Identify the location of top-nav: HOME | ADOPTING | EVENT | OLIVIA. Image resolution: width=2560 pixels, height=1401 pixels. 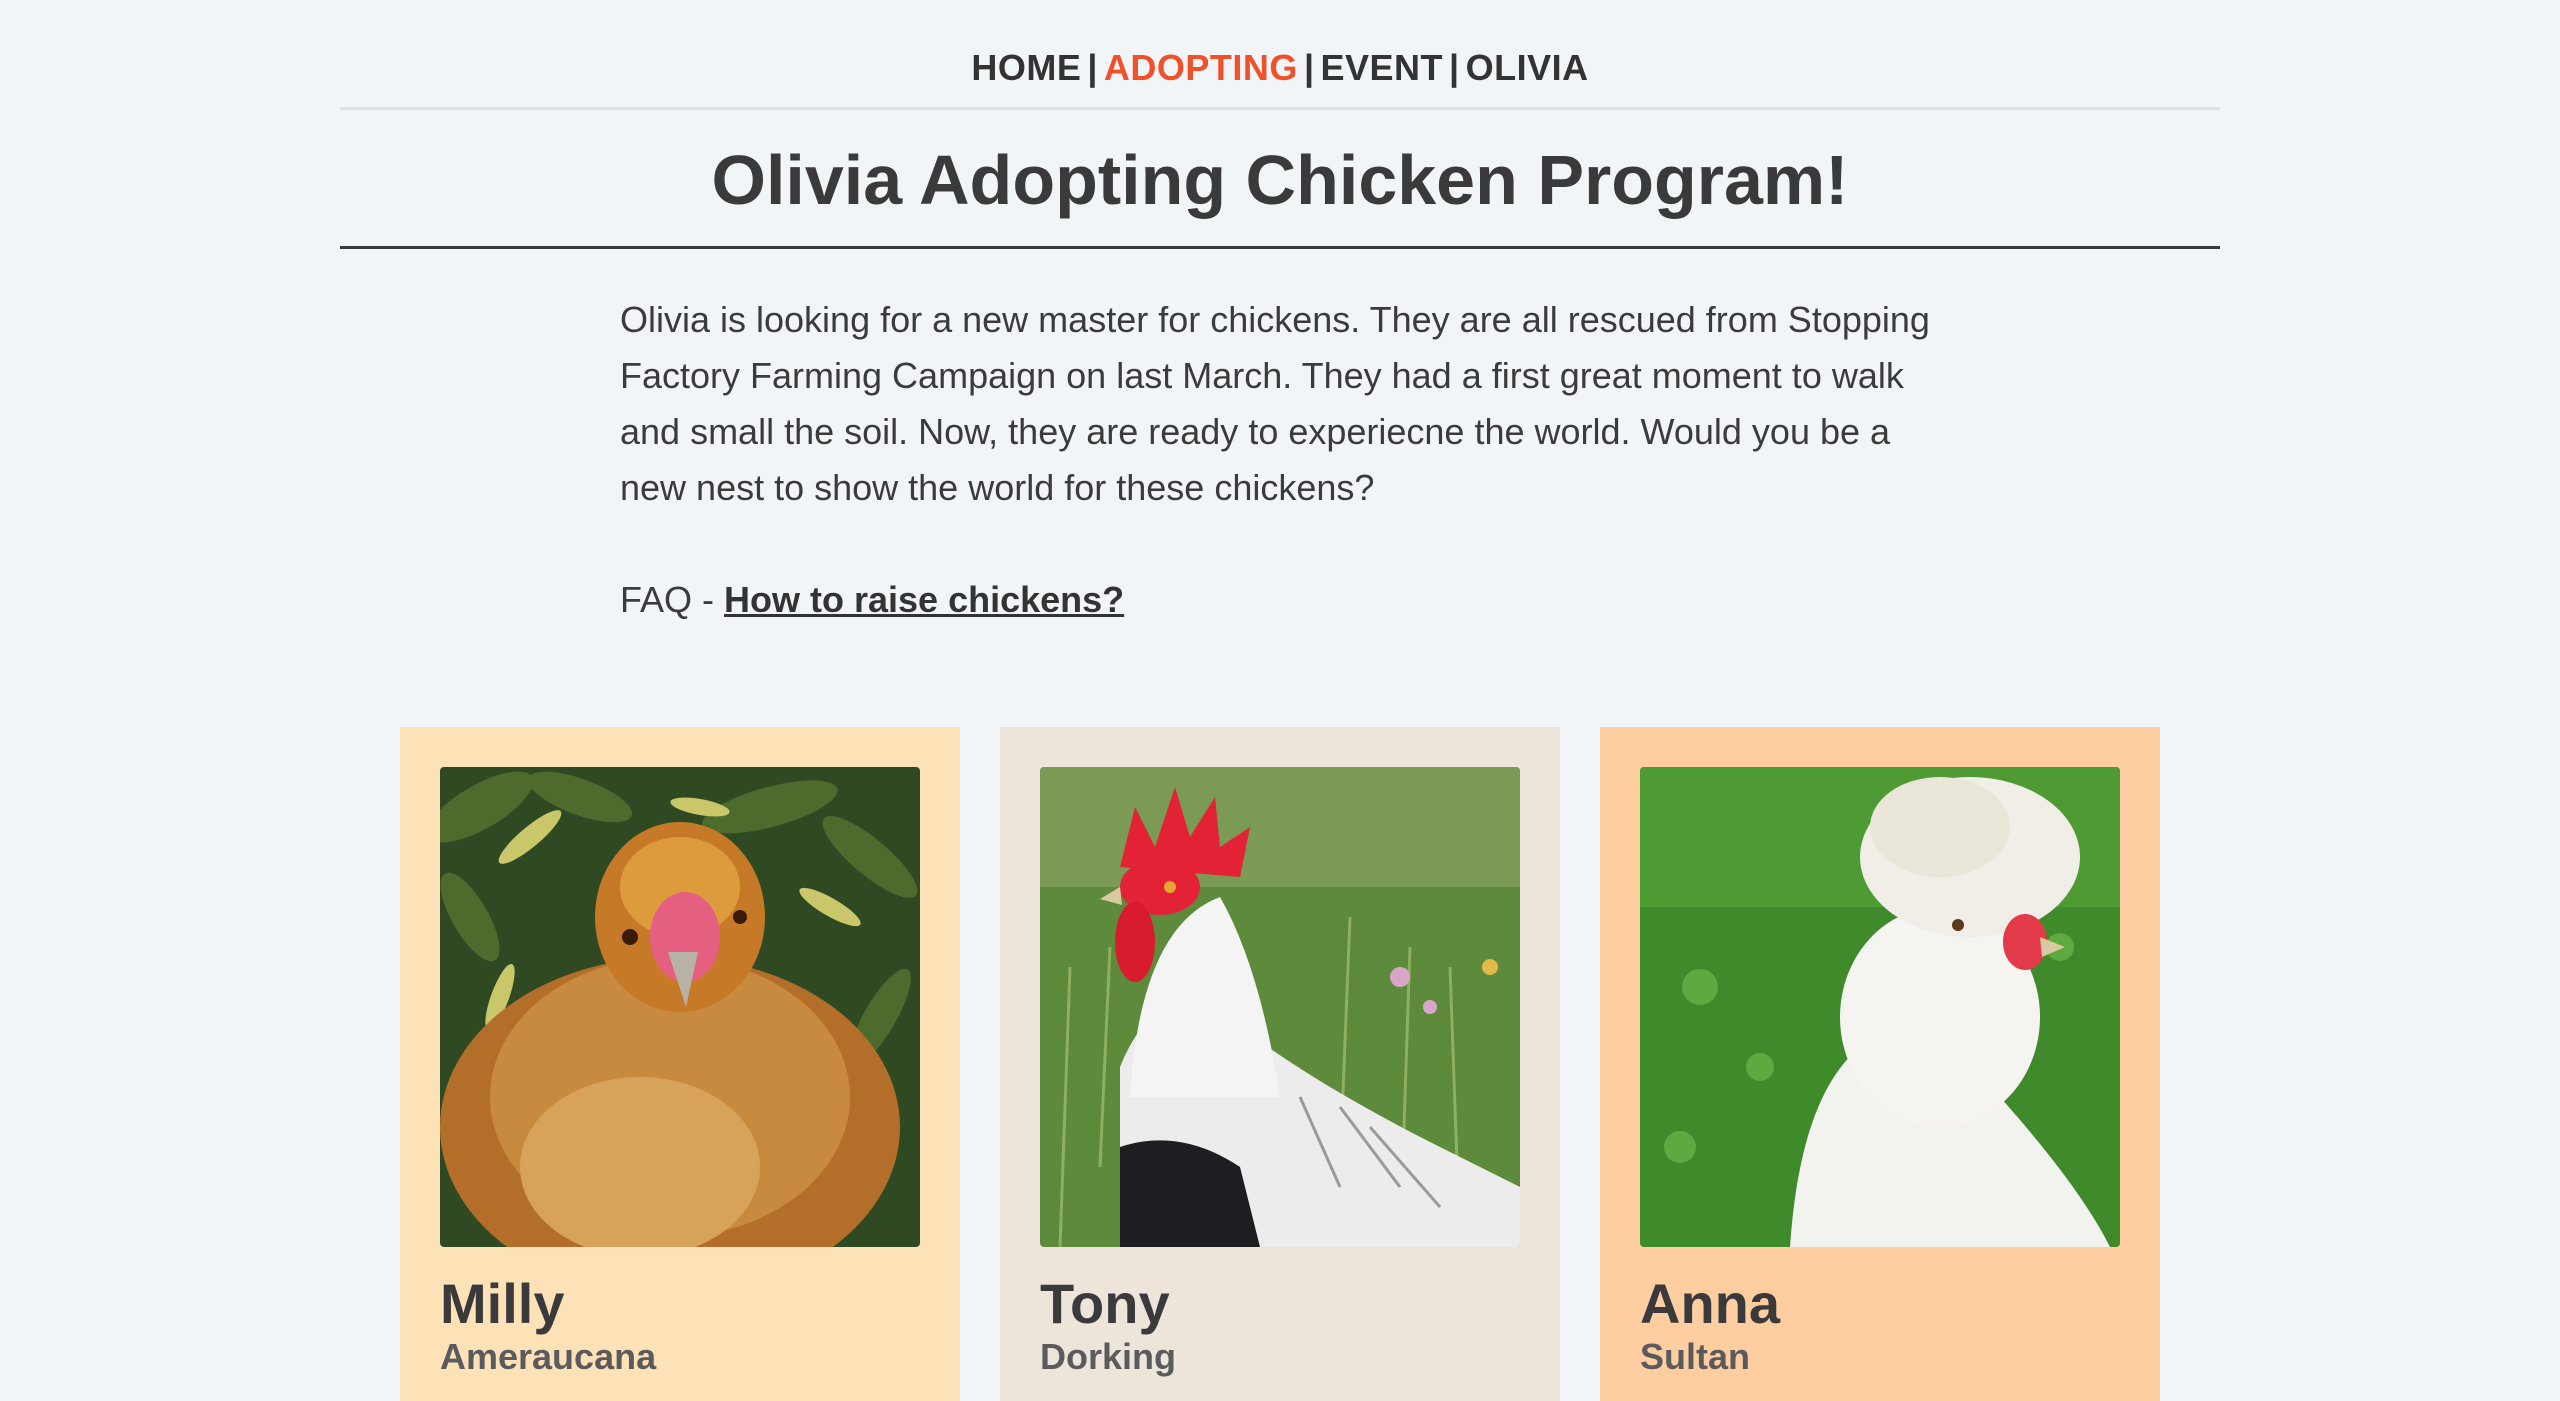
(1280, 68).